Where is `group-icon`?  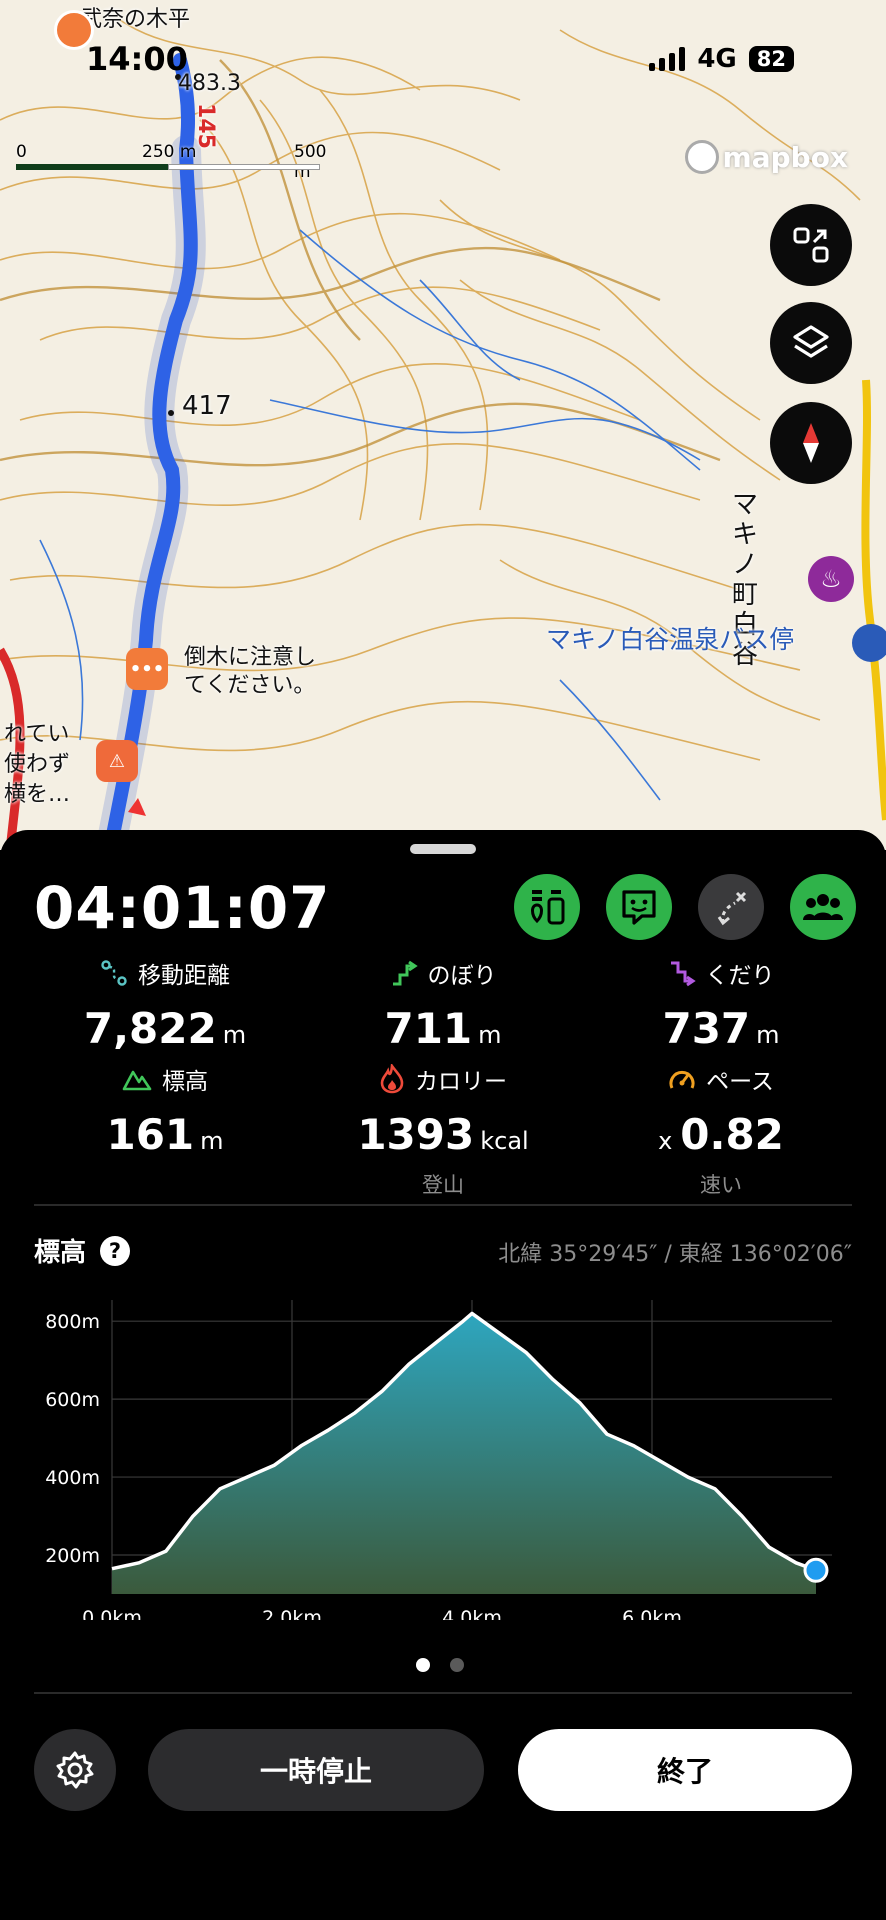 group-icon is located at coordinates (823, 907).